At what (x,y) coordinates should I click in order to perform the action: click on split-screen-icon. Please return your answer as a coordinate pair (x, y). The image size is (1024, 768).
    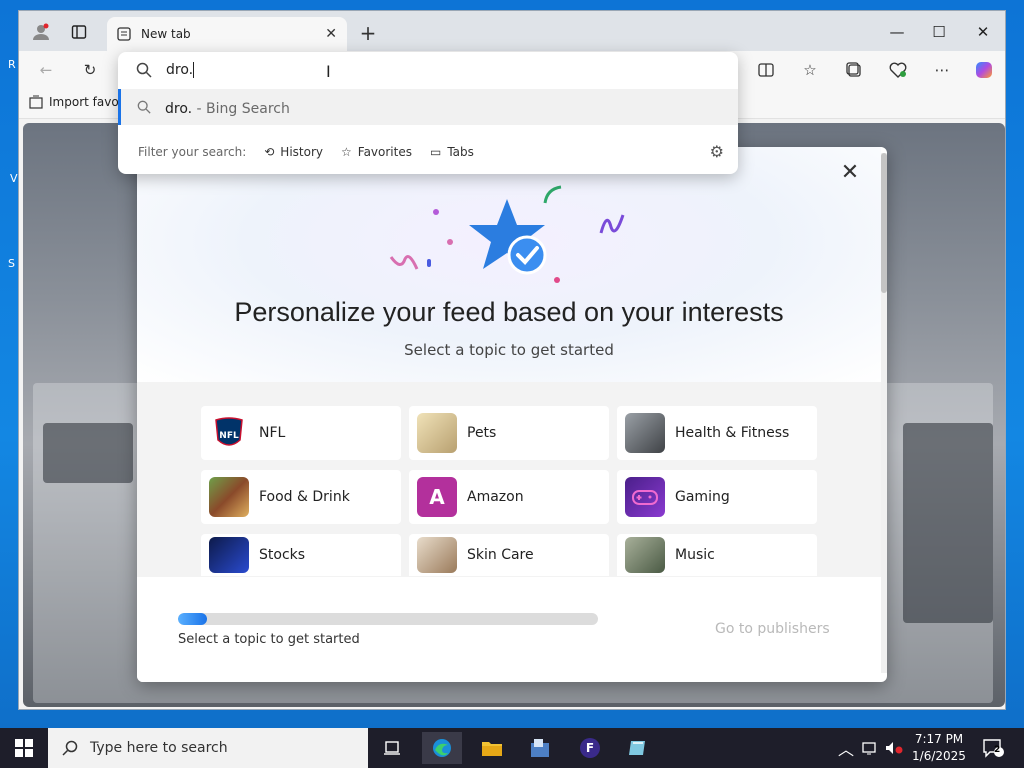
    Looking at the image, I should click on (766, 70).